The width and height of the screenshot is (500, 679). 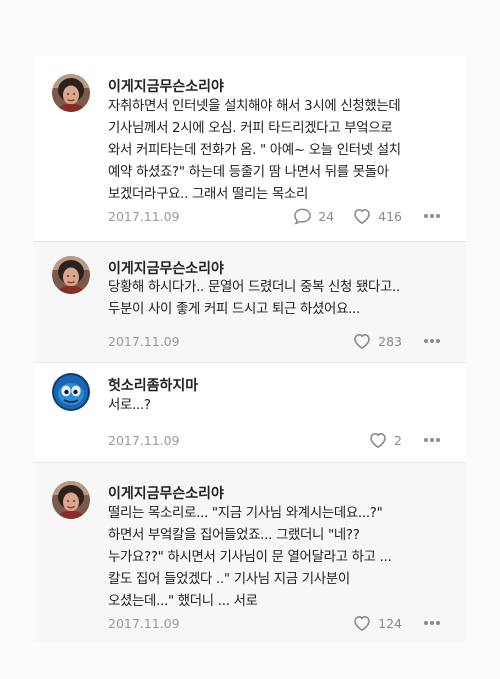 What do you see at coordinates (250, 413) in the screenshot?
I see `post-3: 헛소리좀하지마 서로...? 2017.11.09 2` at bounding box center [250, 413].